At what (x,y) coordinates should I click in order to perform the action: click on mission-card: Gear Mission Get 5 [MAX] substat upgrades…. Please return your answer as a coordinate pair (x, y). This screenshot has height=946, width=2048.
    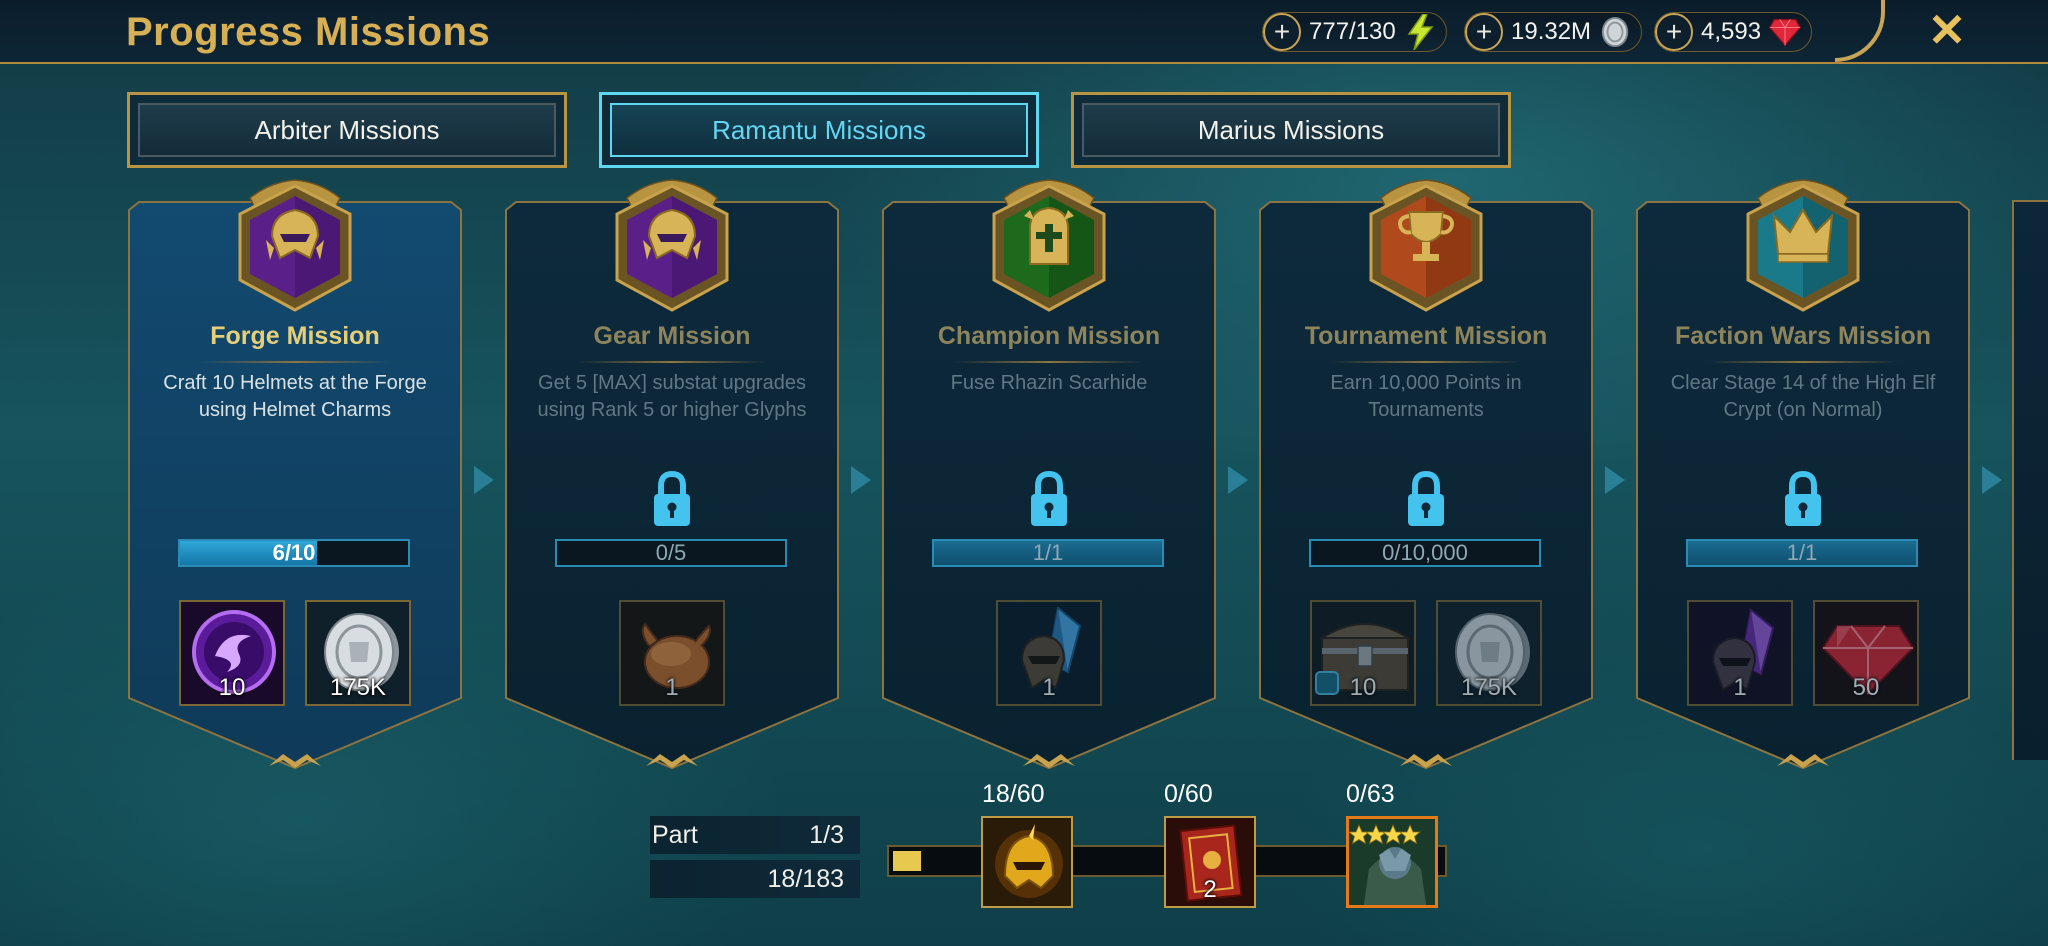
    Looking at the image, I should click on (672, 474).